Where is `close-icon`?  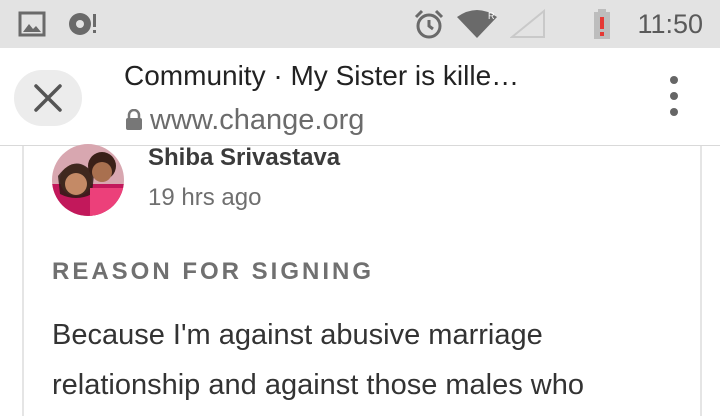 close-icon is located at coordinates (48, 98).